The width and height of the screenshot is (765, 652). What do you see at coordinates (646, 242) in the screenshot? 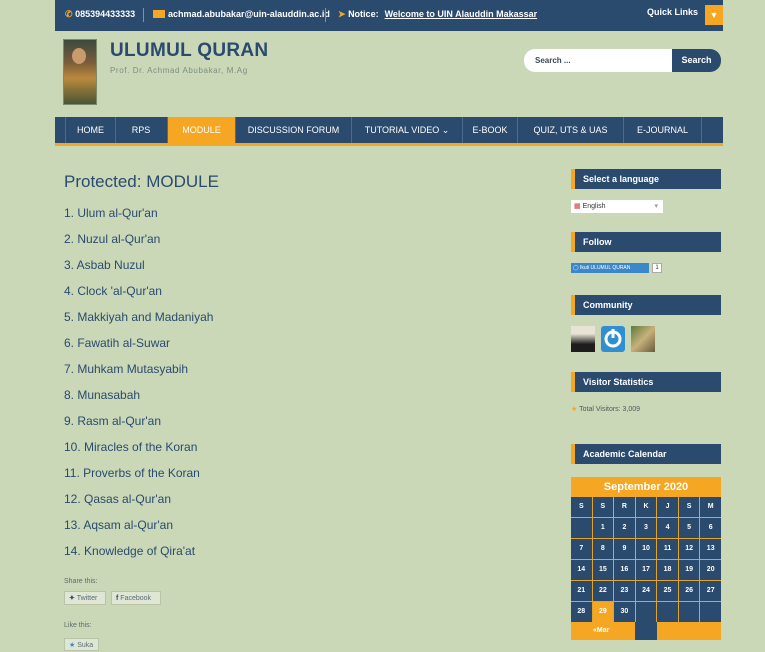
I see `widget-title-follow: Follow` at bounding box center [646, 242].